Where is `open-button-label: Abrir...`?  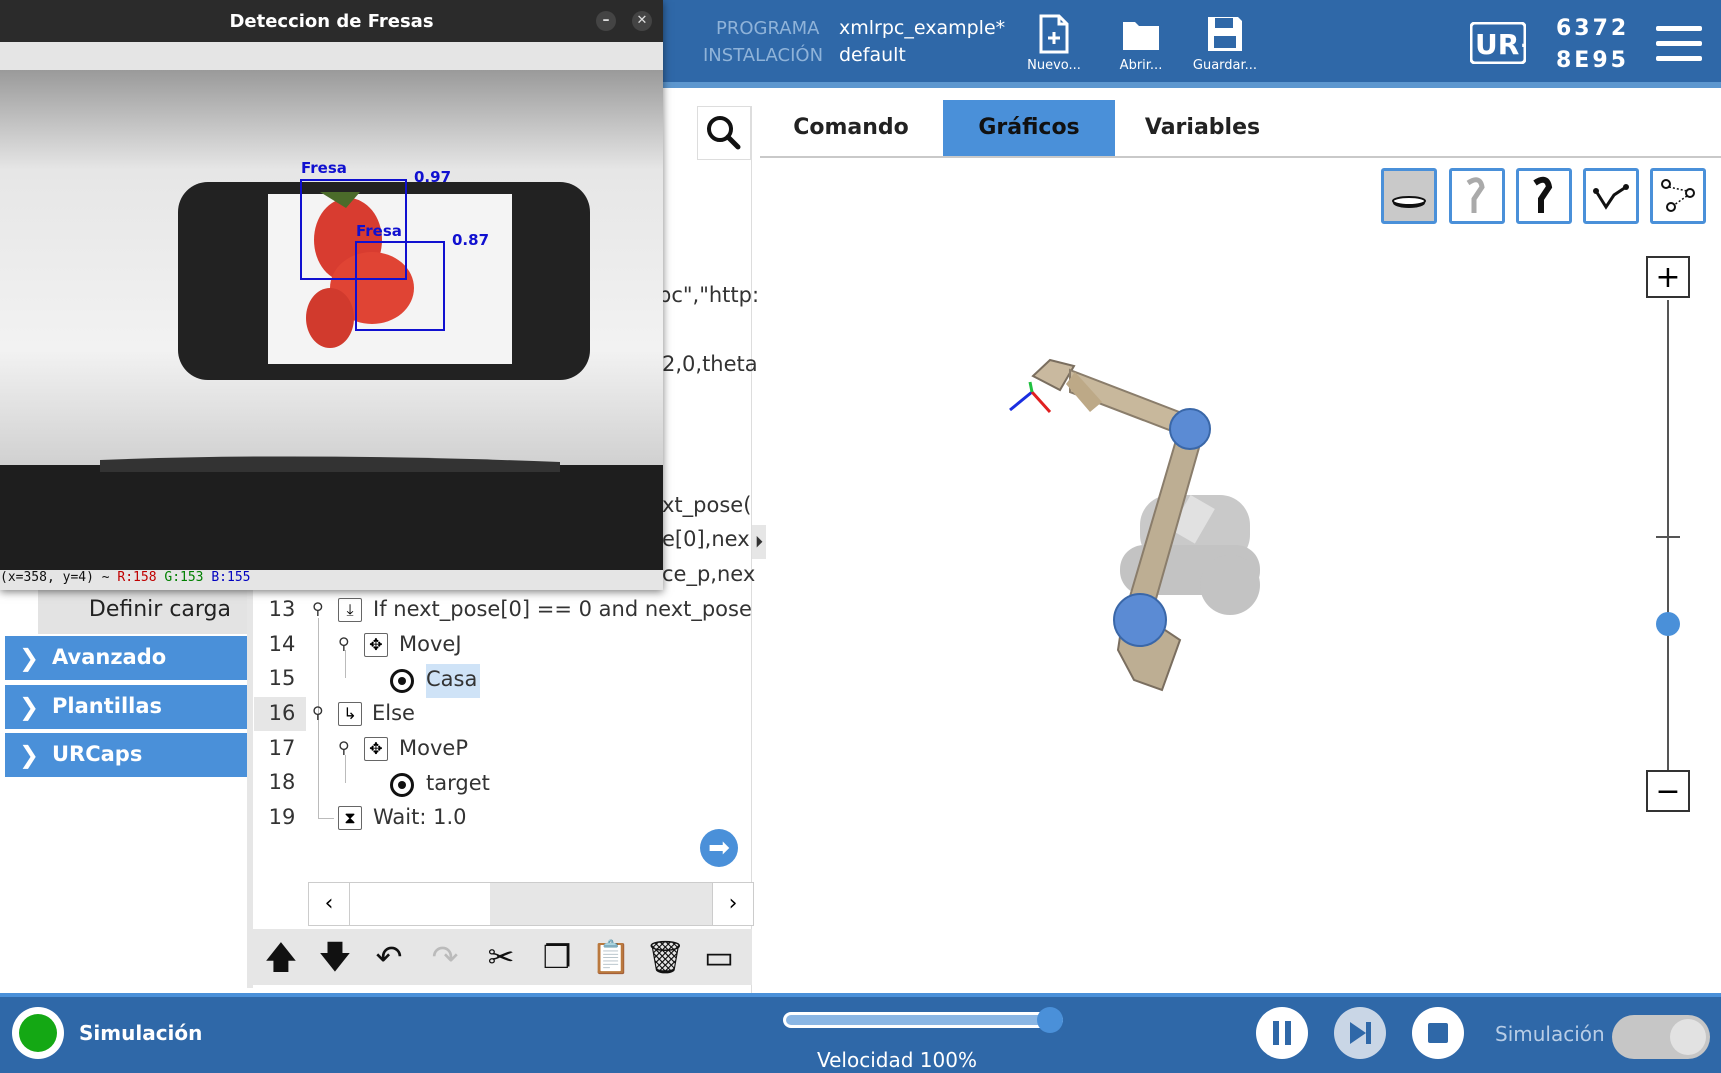 open-button-label: Abrir... is located at coordinates (1141, 65).